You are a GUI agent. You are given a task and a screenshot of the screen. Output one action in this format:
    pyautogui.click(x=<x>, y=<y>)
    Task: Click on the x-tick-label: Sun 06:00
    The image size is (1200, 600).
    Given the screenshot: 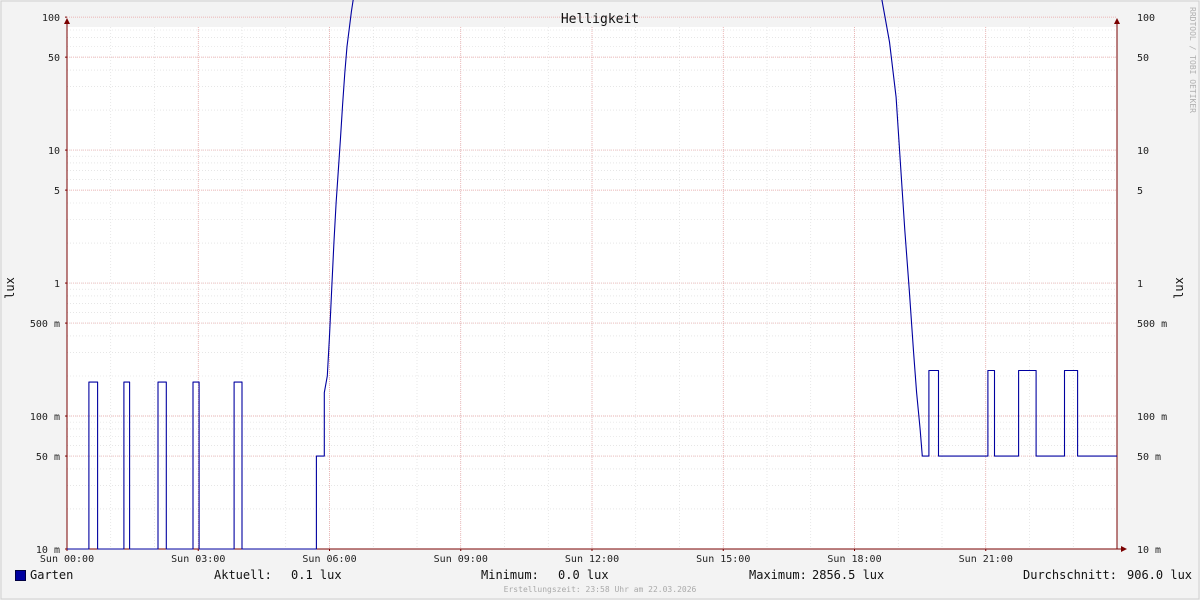 What is the action you would take?
    pyautogui.click(x=329, y=559)
    